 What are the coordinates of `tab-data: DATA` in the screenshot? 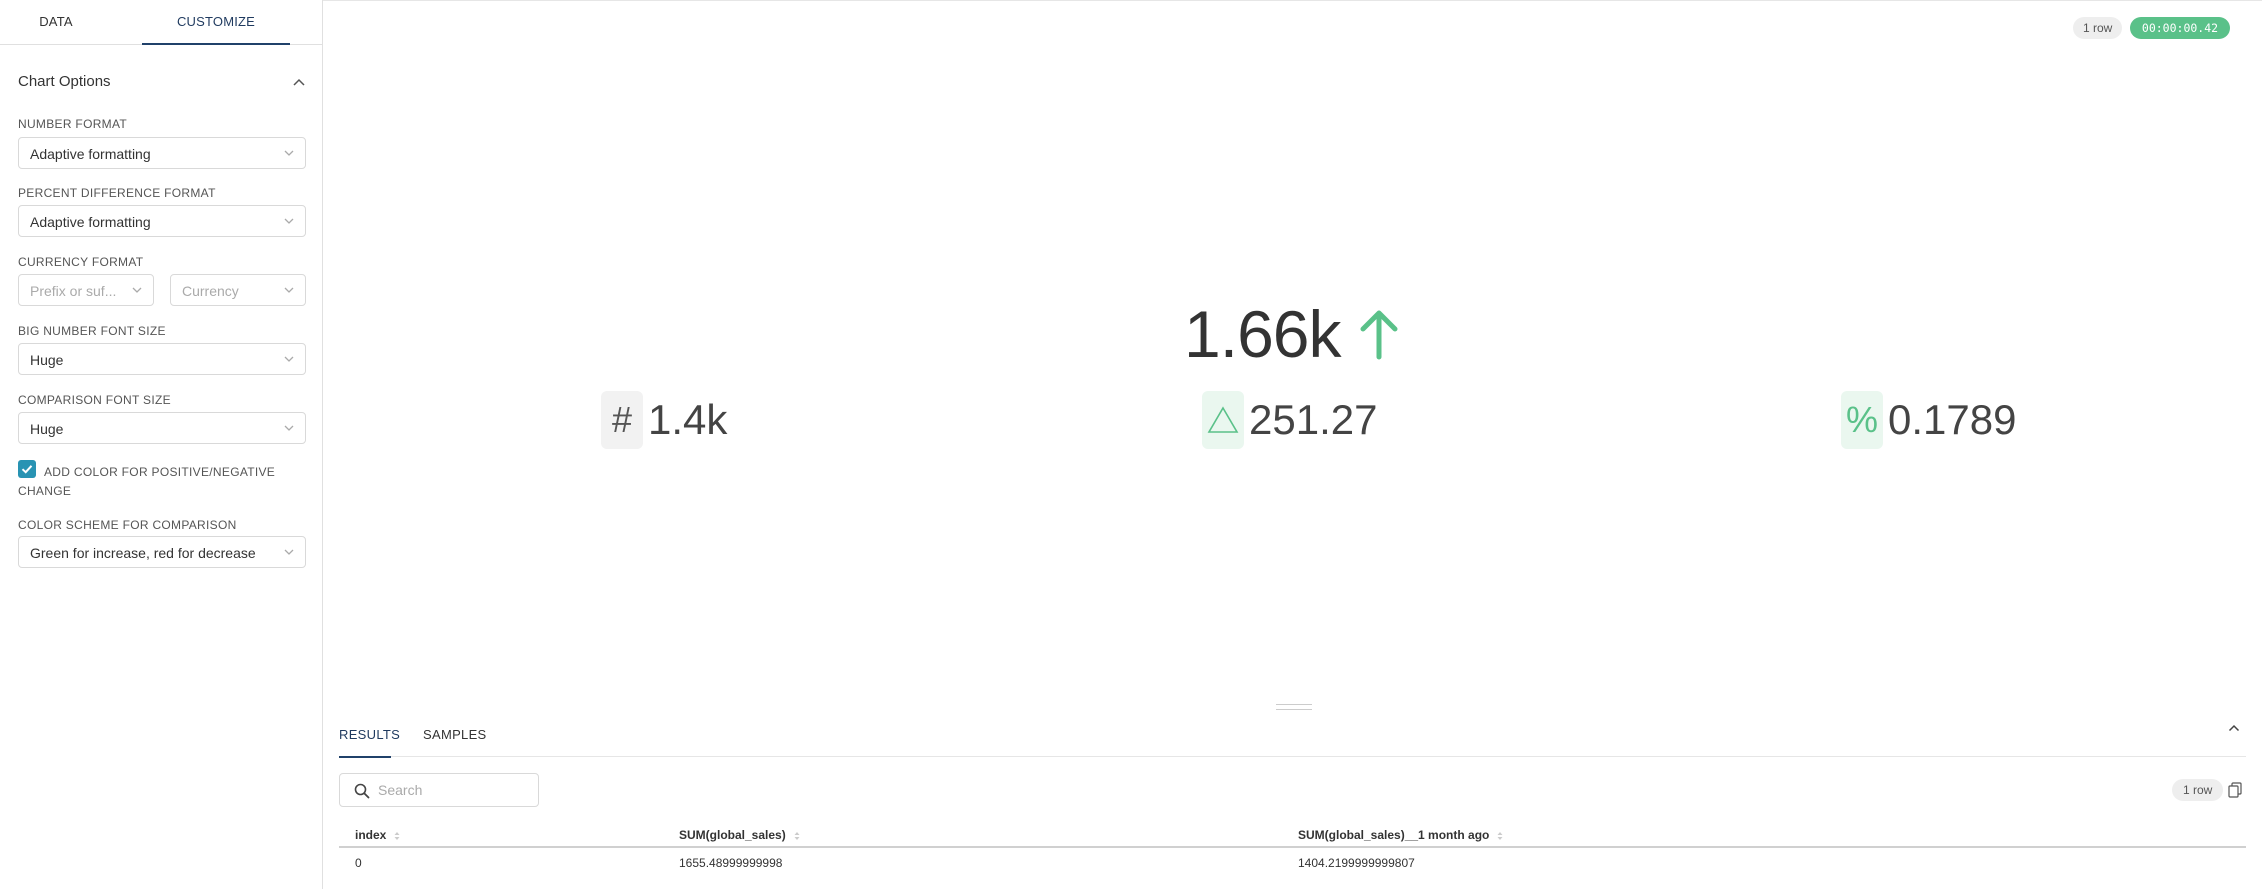 It's located at (56, 22).